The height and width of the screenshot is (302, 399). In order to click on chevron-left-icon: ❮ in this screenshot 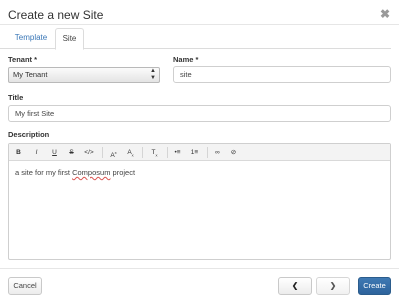, I will do `click(295, 285)`.